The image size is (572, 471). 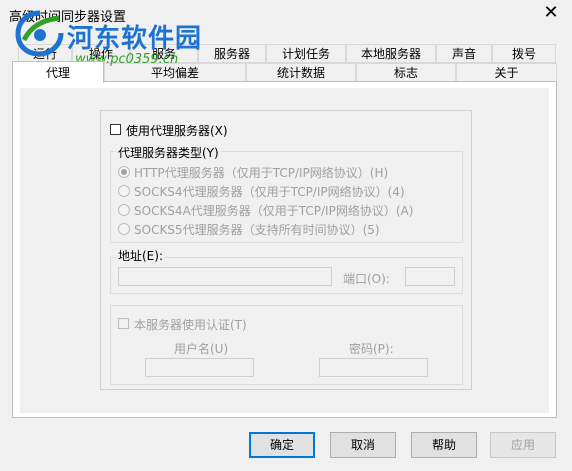 What do you see at coordinates (261, 172) in the screenshot?
I see `http-proxy-label: HTTP代理服务器（仅用于TCP/IP网络协议）(H)` at bounding box center [261, 172].